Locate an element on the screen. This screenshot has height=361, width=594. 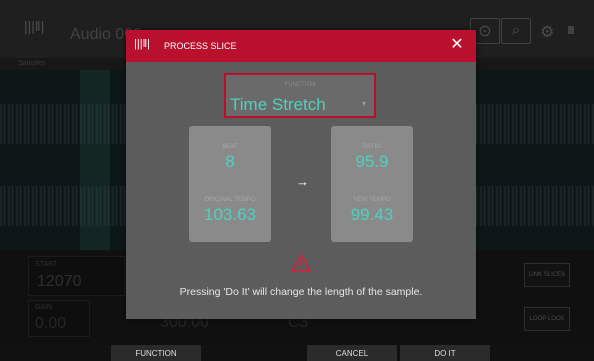
chevron-down-icon: ▾ is located at coordinates (363, 103).